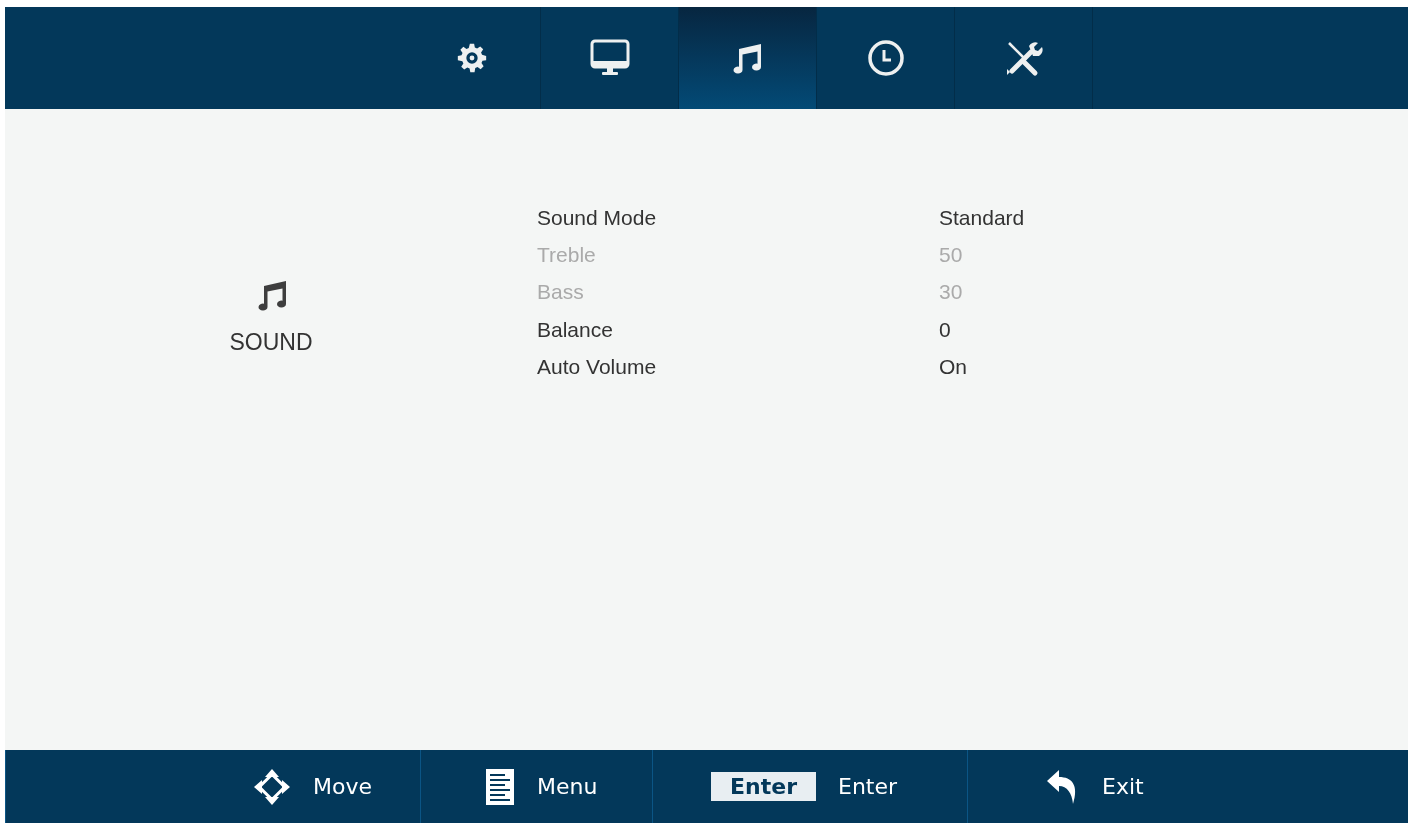  What do you see at coordinates (748, 58) in the screenshot?
I see `menu-tab` at bounding box center [748, 58].